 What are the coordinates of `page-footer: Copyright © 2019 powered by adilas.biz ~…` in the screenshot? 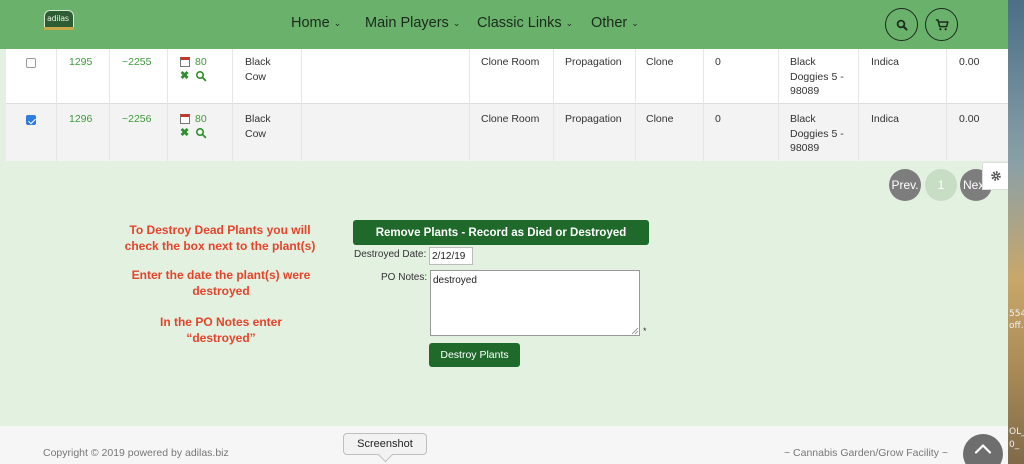 It's located at (504, 445).